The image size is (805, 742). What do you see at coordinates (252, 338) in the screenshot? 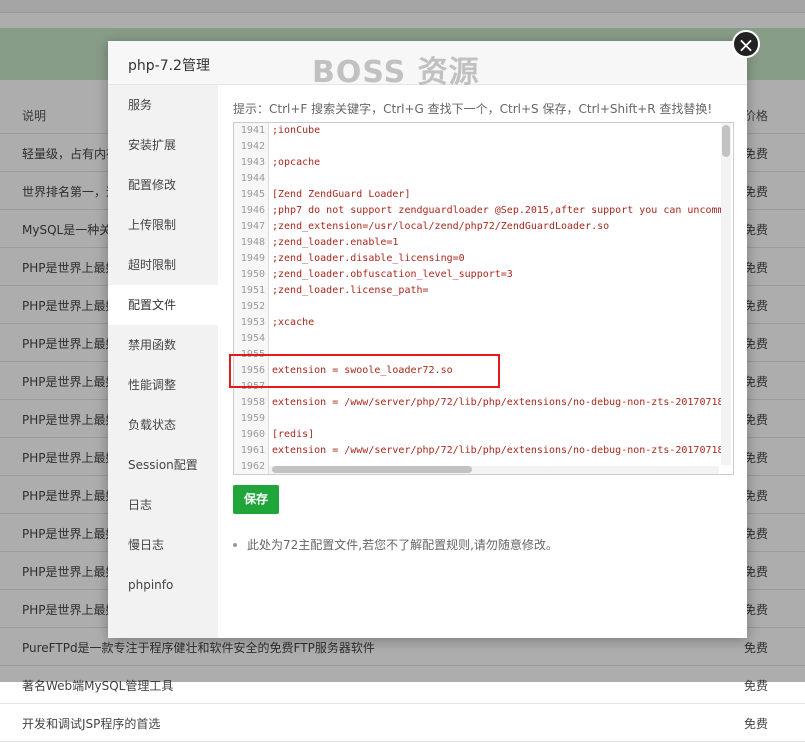
I see `line-number: 1954` at bounding box center [252, 338].